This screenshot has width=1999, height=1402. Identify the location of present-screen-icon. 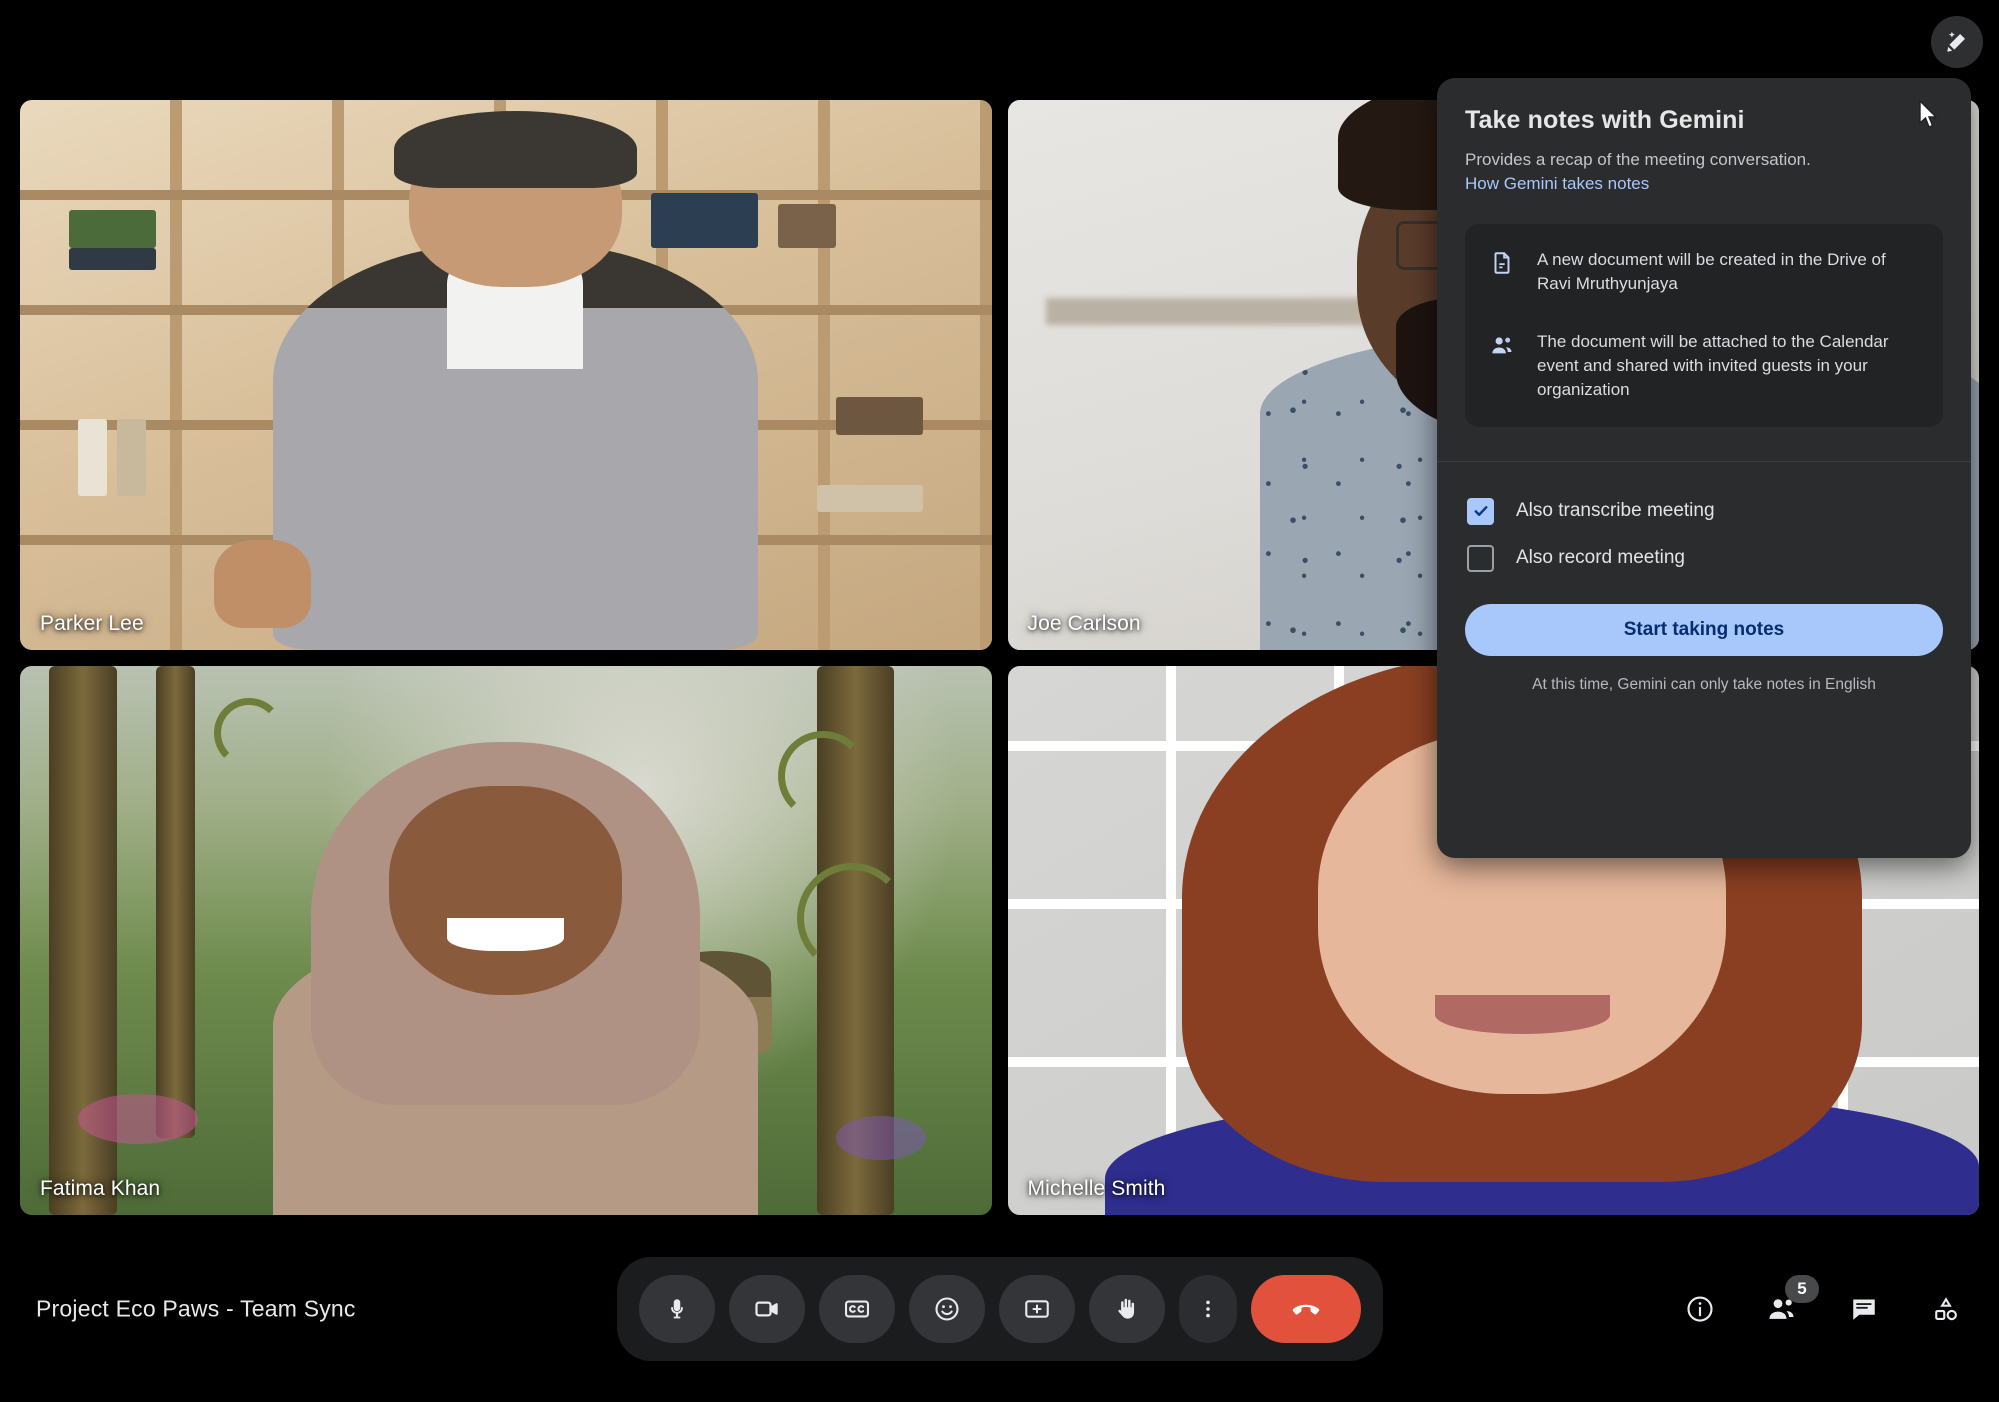
(1037, 1309).